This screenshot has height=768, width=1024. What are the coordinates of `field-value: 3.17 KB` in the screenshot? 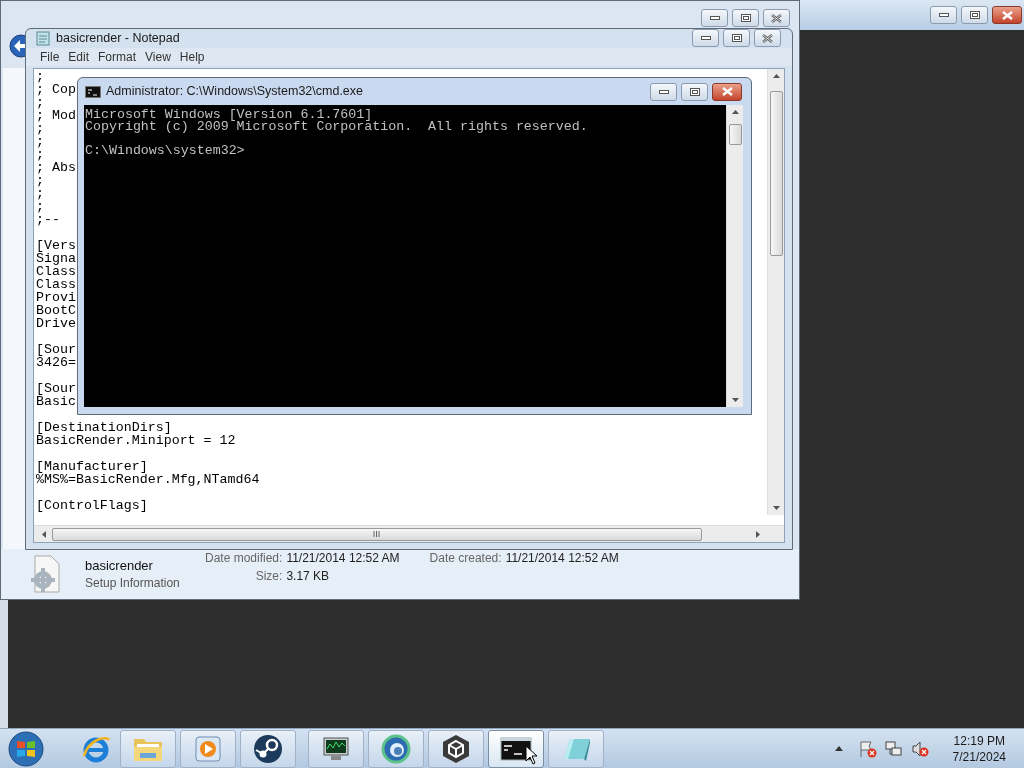 It's located at (308, 576).